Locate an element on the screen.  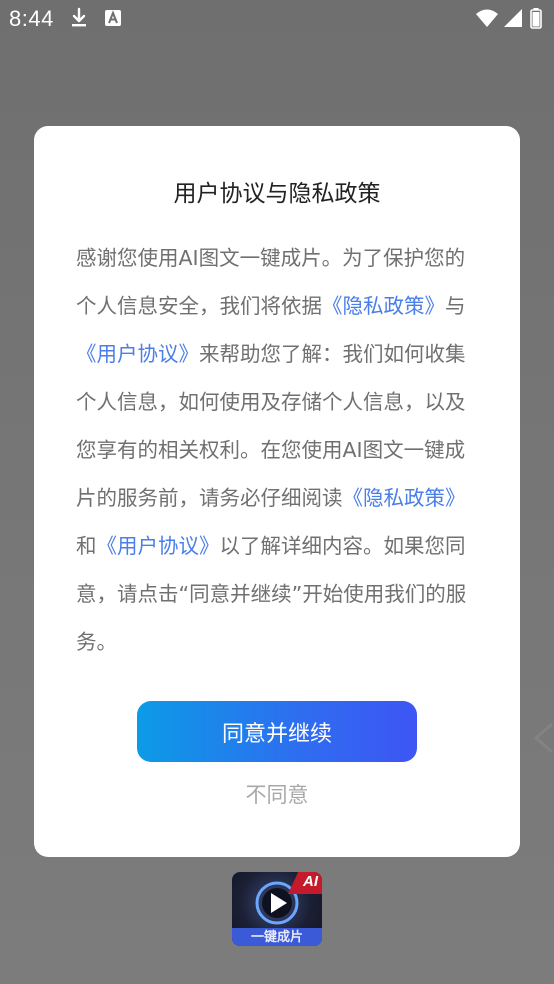
app-logo-icon: AI 一键成片 is located at coordinates (277, 909).